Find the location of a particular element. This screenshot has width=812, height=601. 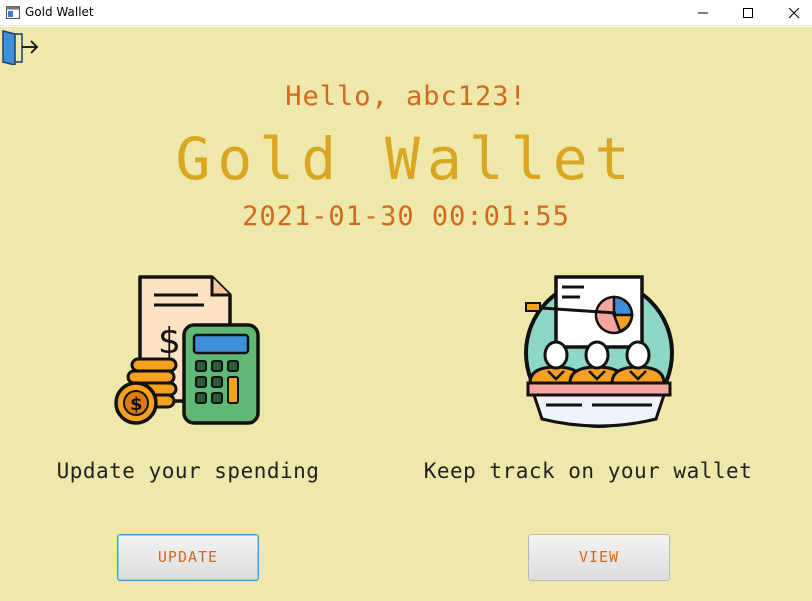

logout-button is located at coordinates (20, 47).